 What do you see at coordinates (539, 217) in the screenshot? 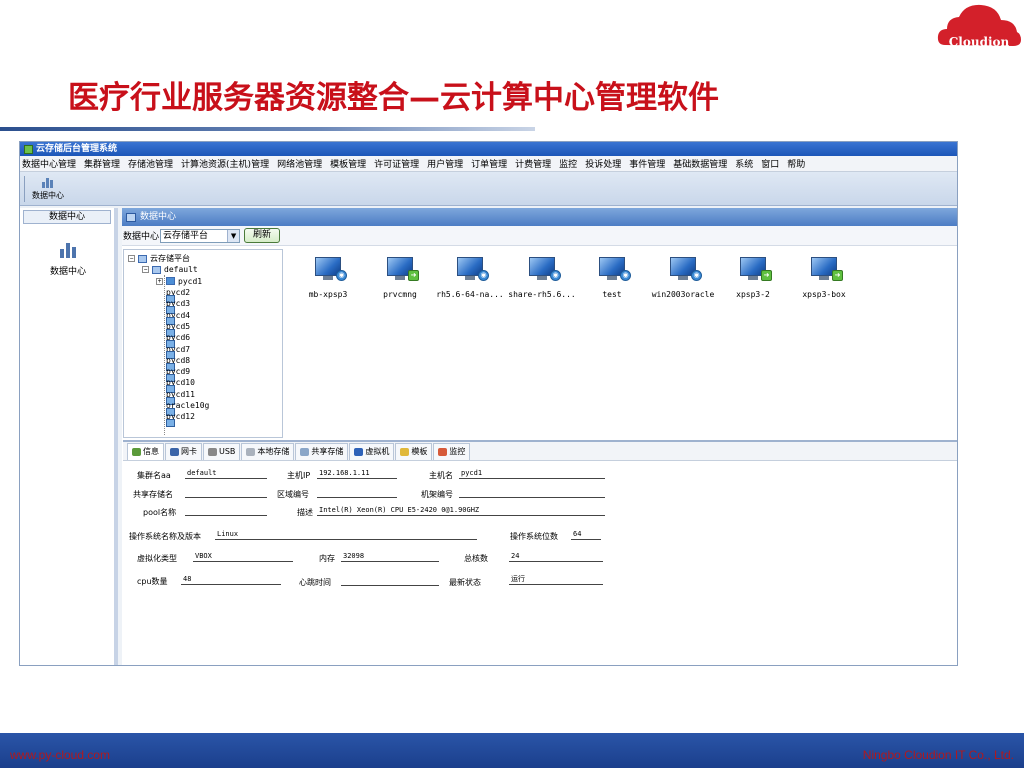
I see `panel-header: 数据中心` at bounding box center [539, 217].